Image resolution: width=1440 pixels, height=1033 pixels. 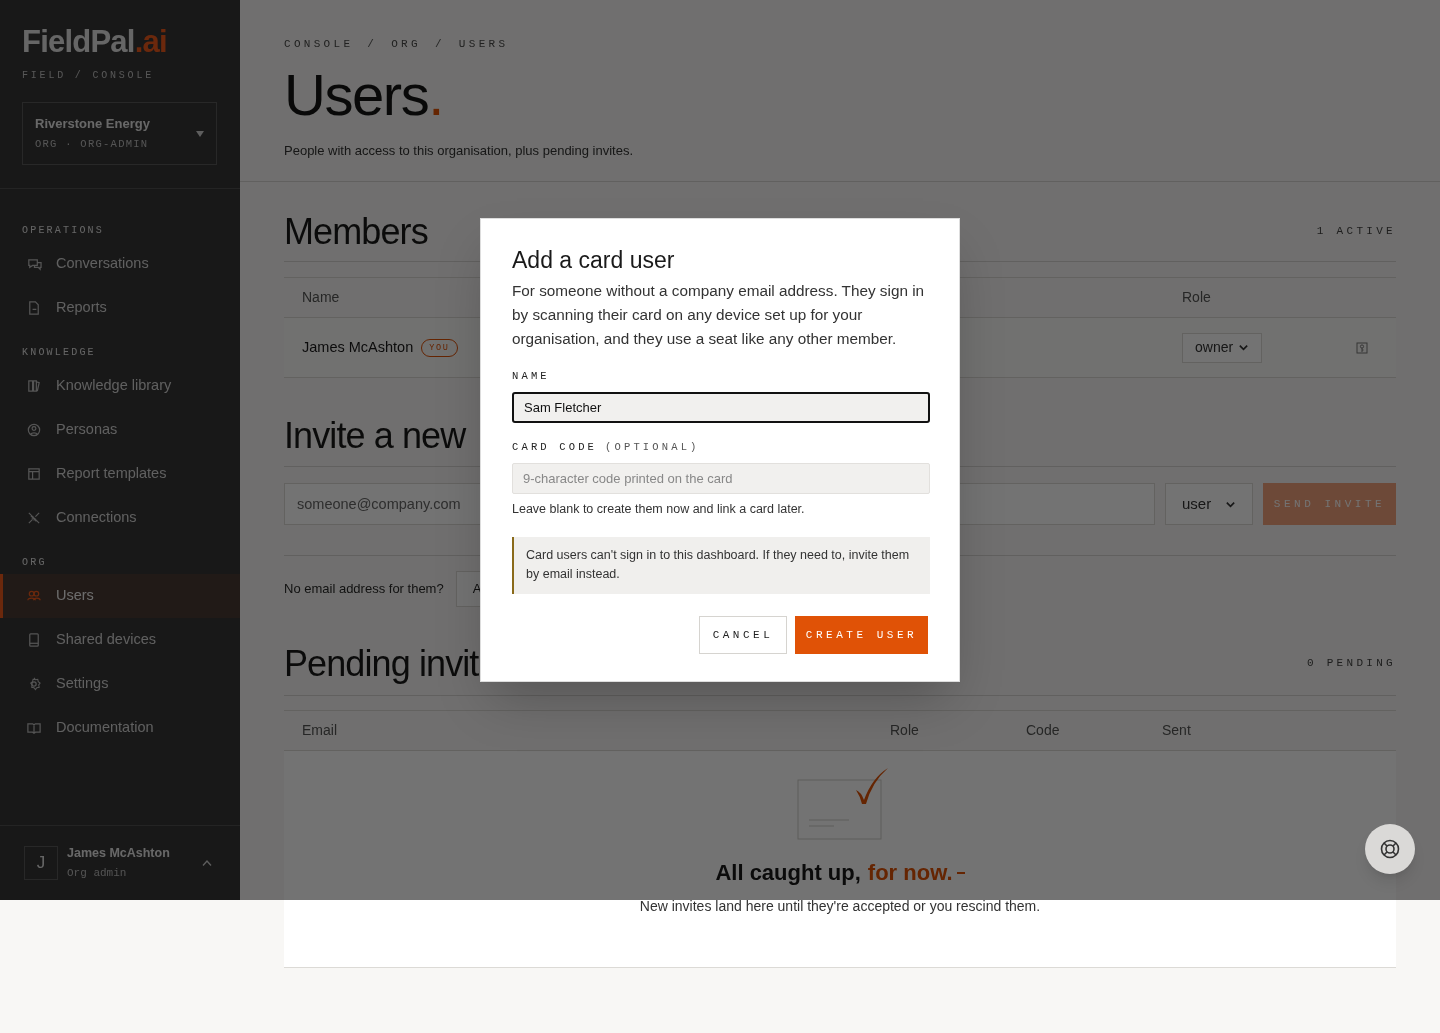 I want to click on logo: FieldPal.ai, so click(x=95, y=42).